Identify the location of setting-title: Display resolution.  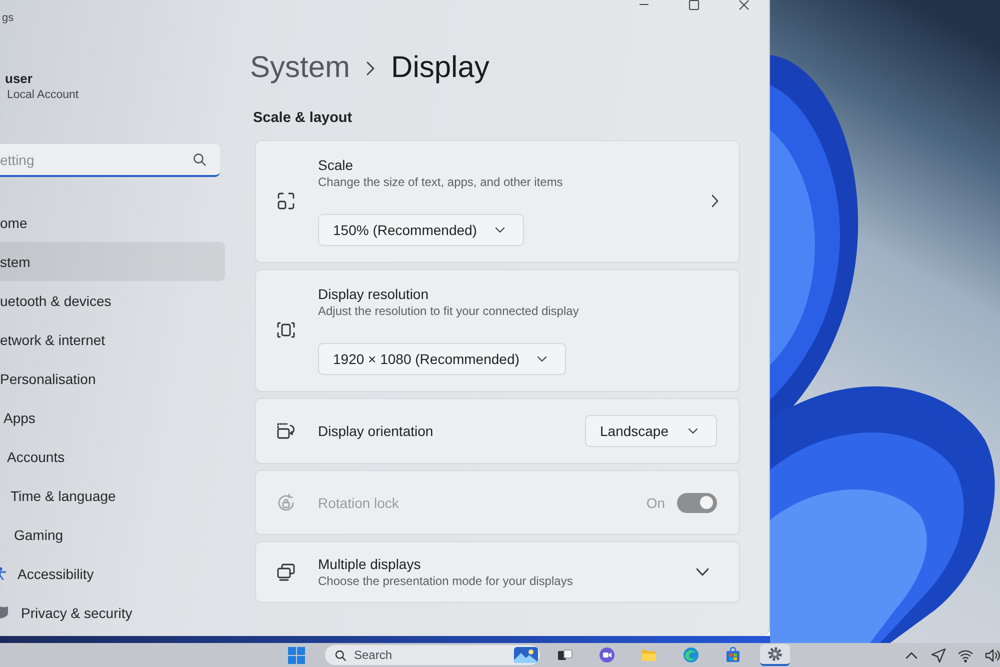
(373, 294).